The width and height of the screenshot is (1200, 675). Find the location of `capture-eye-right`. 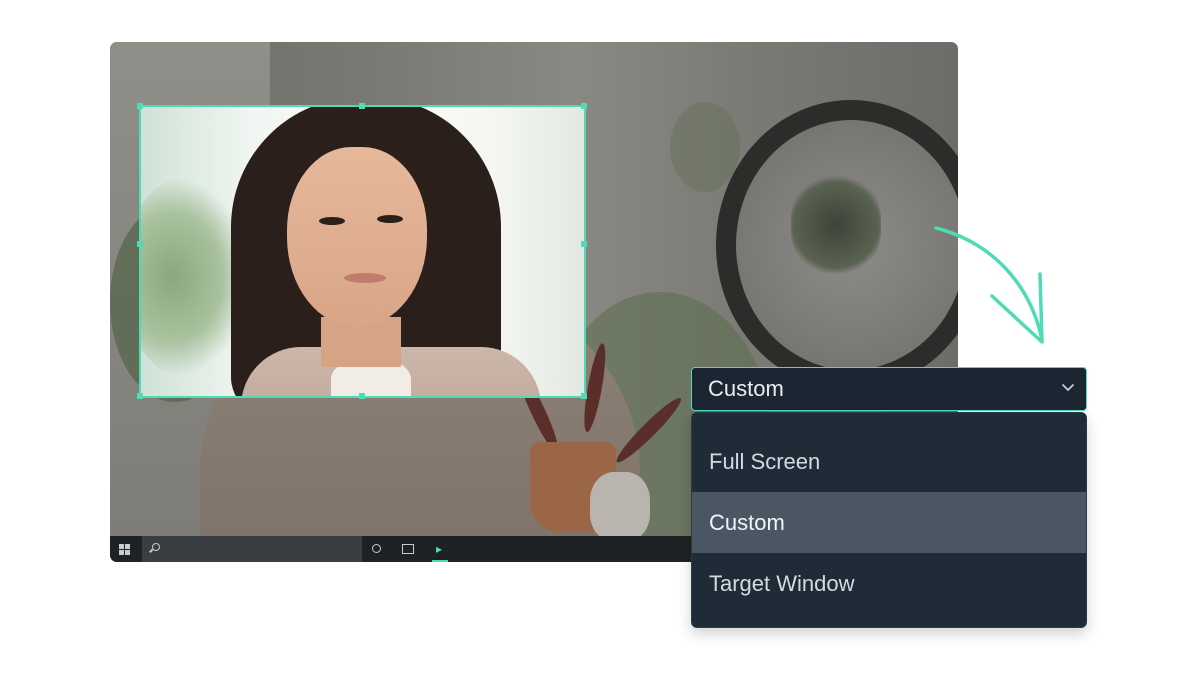

capture-eye-right is located at coordinates (390, 219).